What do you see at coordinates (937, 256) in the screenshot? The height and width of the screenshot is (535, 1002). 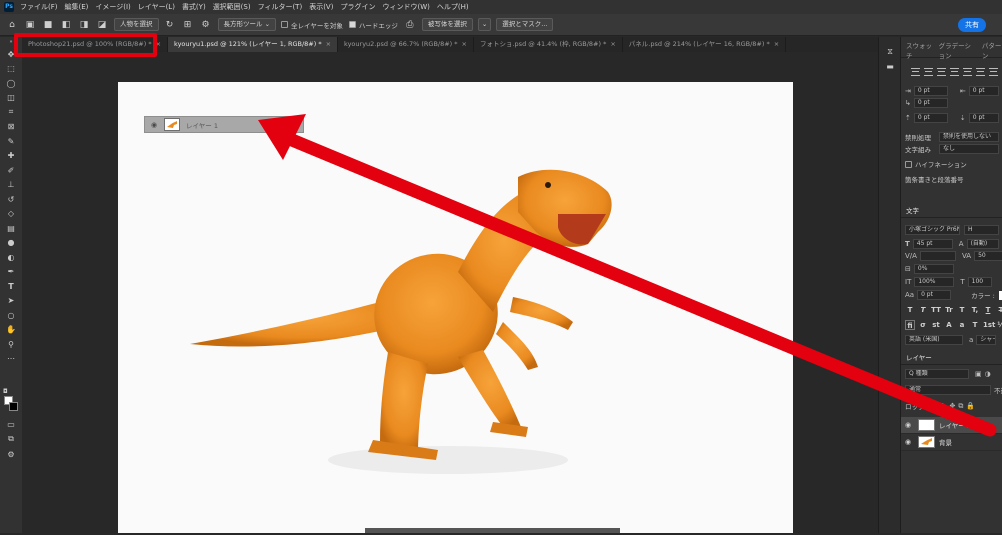 I see `kerning-field` at bounding box center [937, 256].